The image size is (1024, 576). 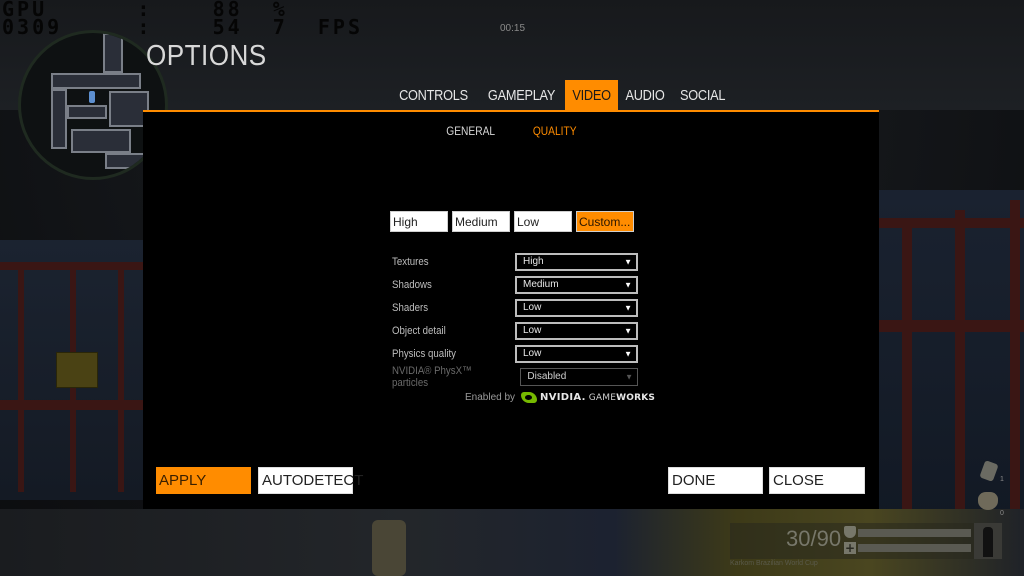 I want to click on player-marker-icon, so click(x=92, y=97).